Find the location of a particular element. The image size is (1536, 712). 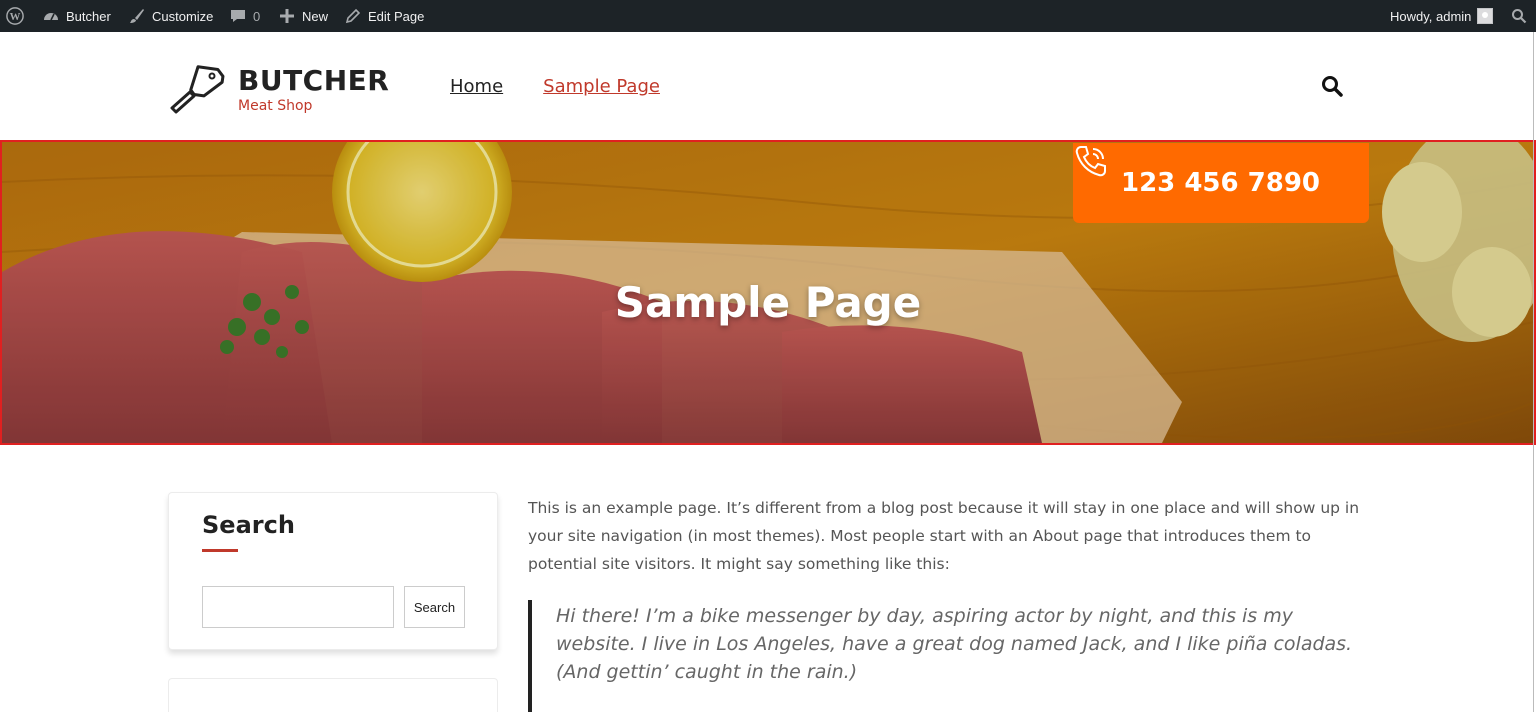

page-title: Sample Page is located at coordinates (768, 302).